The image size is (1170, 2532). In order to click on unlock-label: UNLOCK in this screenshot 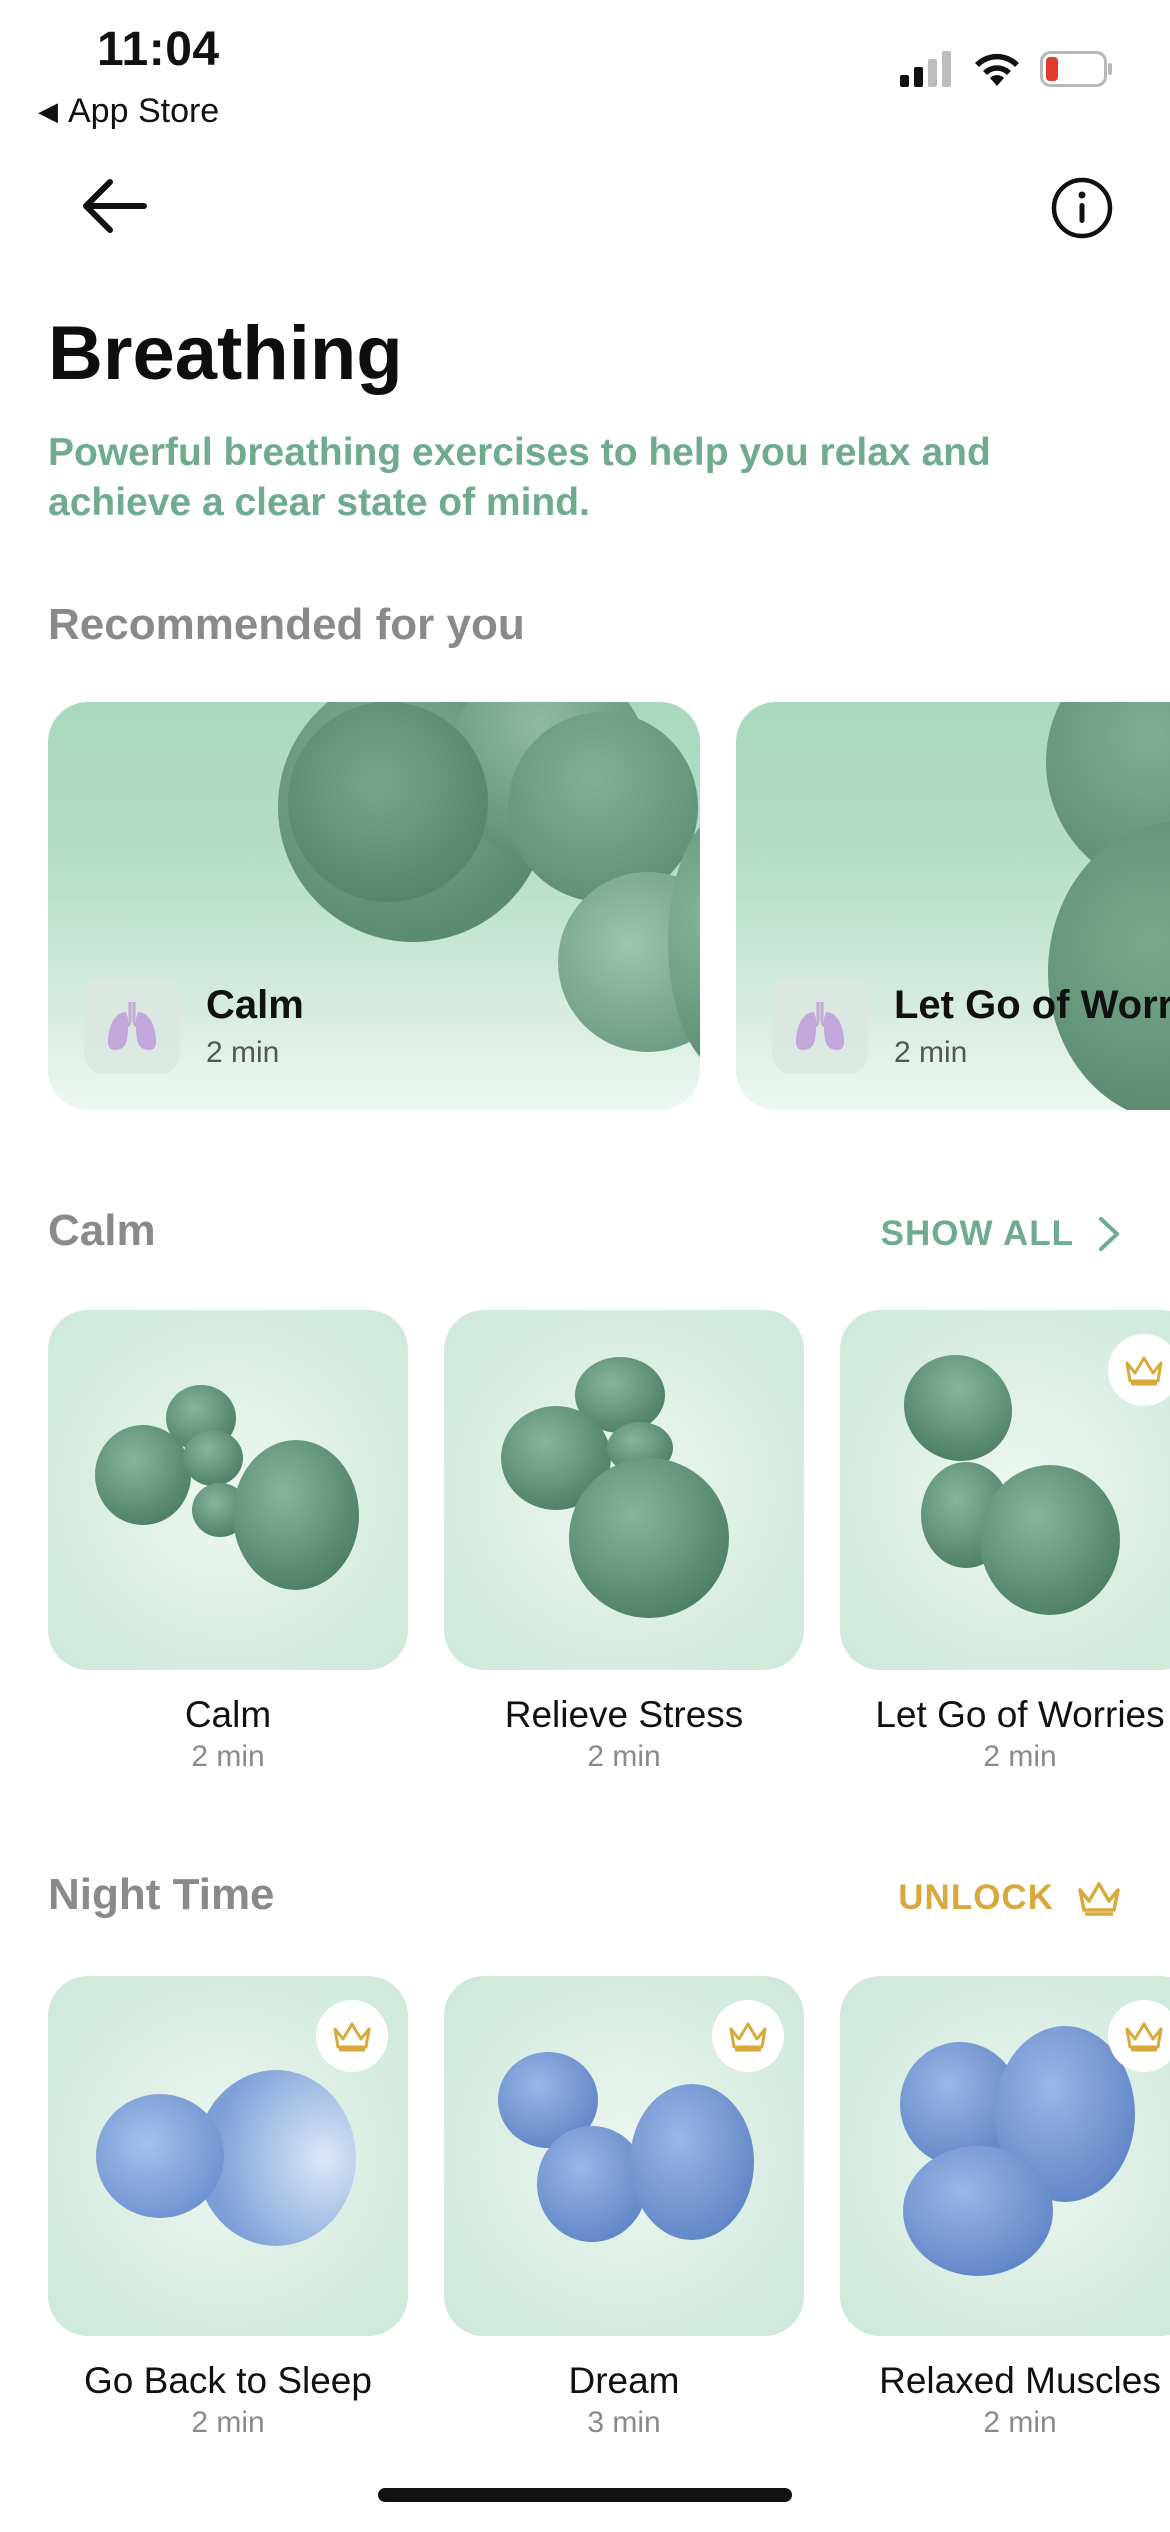, I will do `click(976, 1897)`.